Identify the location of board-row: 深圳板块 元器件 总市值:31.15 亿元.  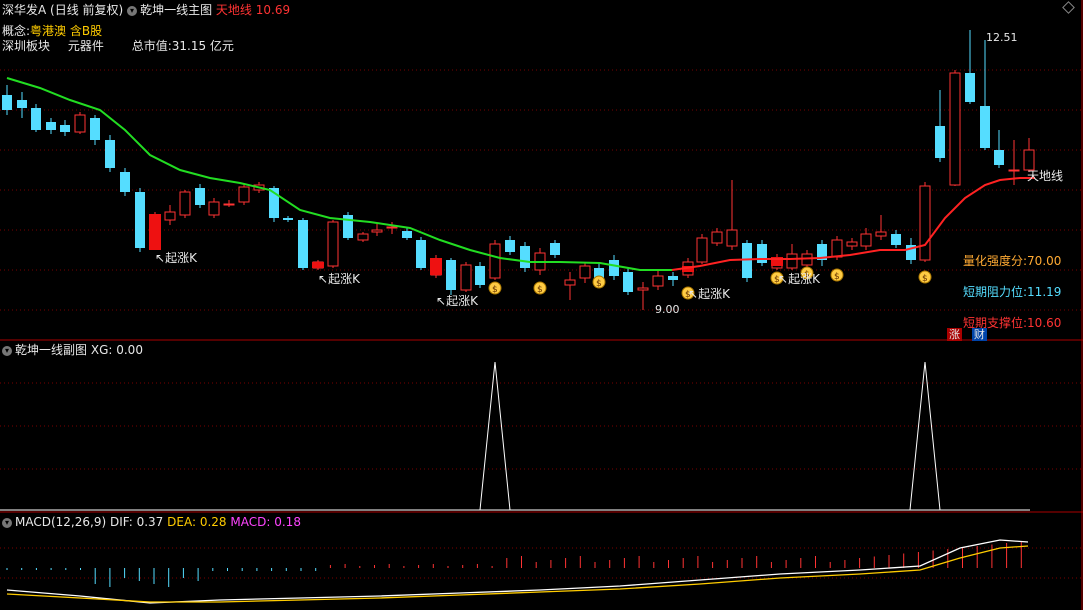
(118, 46).